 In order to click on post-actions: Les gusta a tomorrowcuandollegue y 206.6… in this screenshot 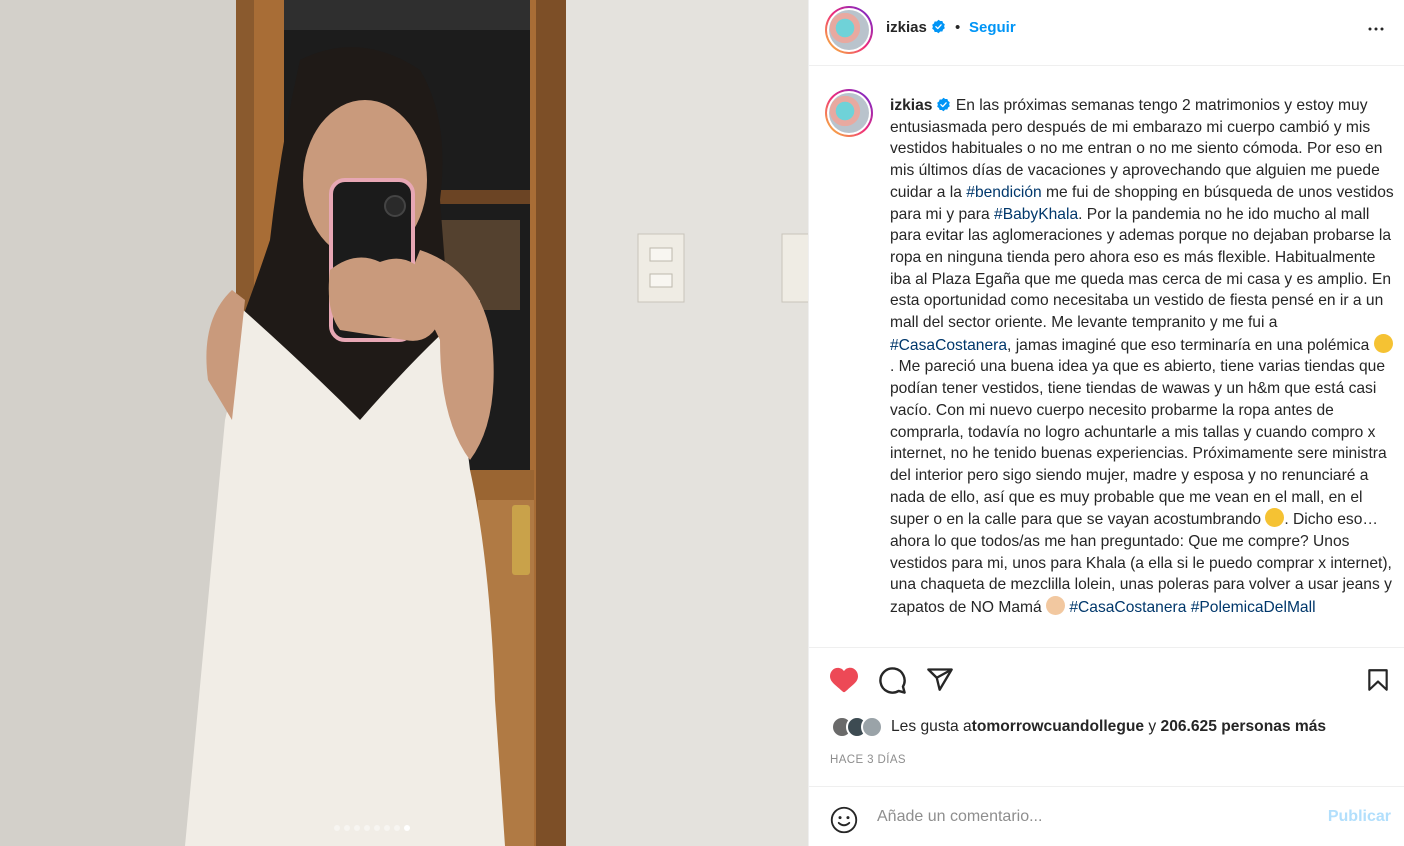, I will do `click(1106, 746)`.